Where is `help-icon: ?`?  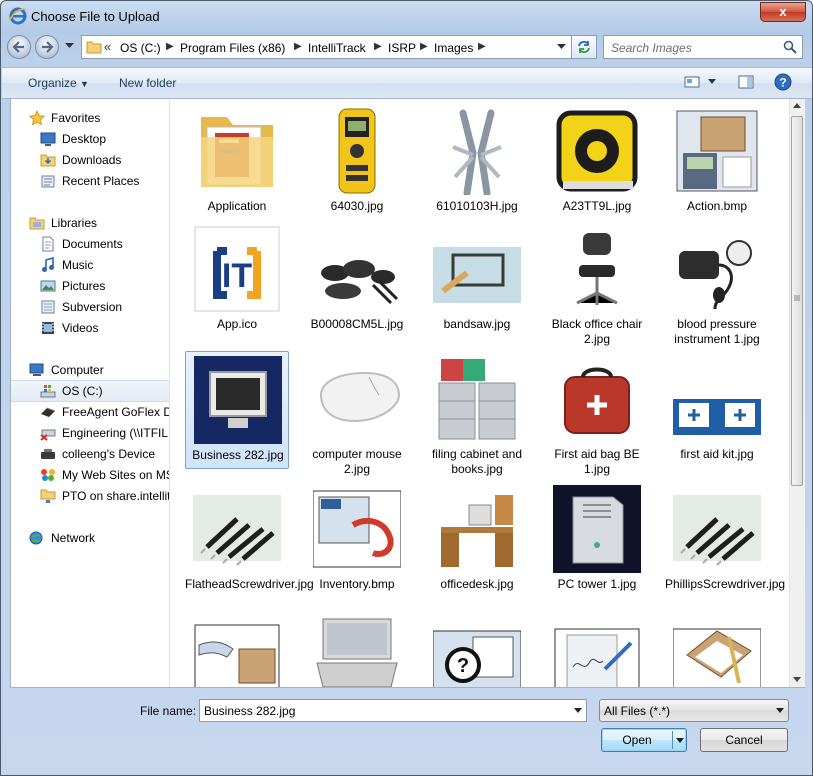 help-icon: ? is located at coordinates (783, 82).